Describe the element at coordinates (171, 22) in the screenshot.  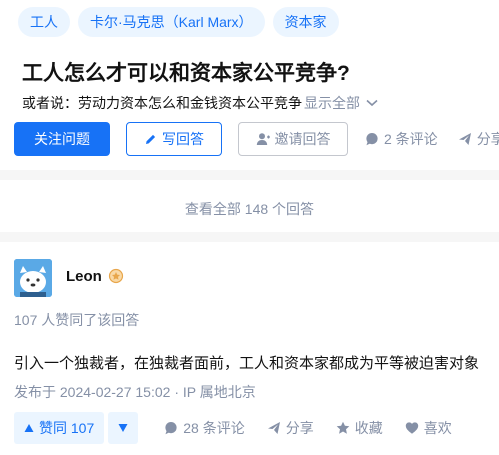
I see `topic-tag: 卡尔·马克思（Karl Marx）` at that location.